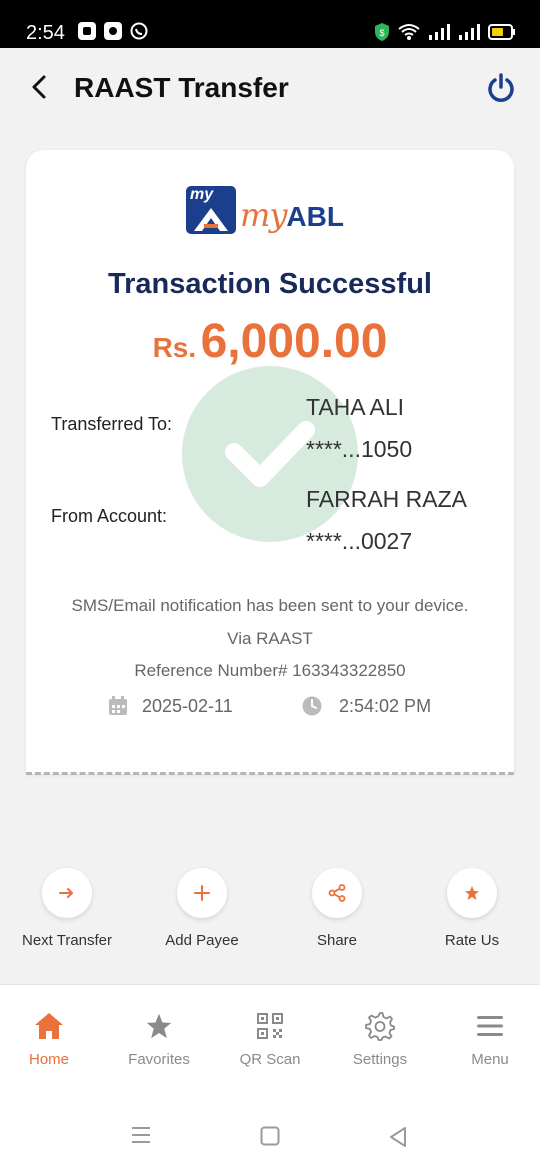 The image size is (540, 1170). What do you see at coordinates (45, 33) in the screenshot?
I see `status-time: 2:54` at bounding box center [45, 33].